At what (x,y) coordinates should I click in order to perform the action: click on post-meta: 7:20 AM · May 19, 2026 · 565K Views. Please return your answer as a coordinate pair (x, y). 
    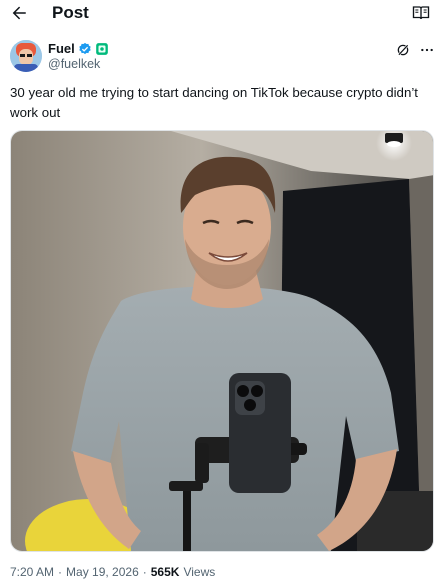
    Looking at the image, I should click on (112, 572).